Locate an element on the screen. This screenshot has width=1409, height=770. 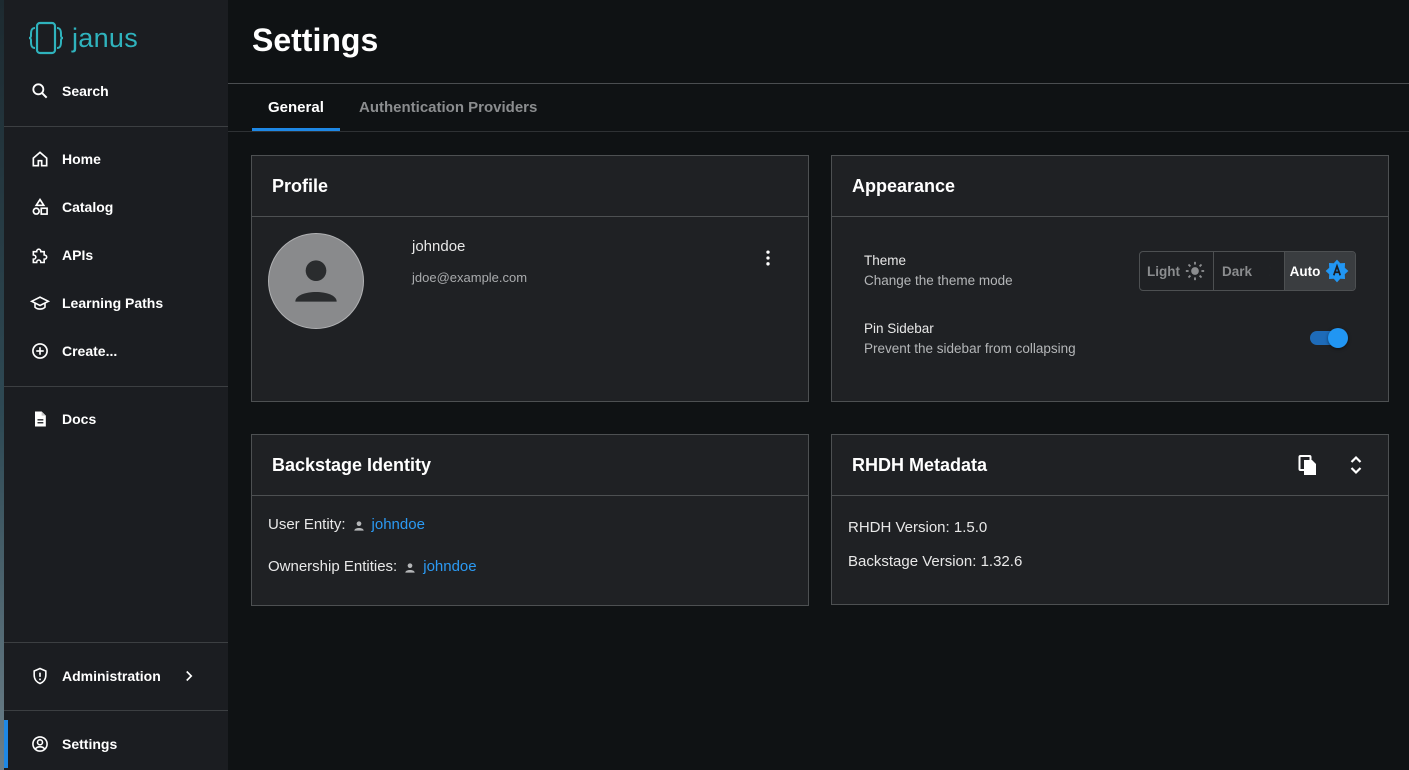
switch-thumb is located at coordinates (1338, 338).